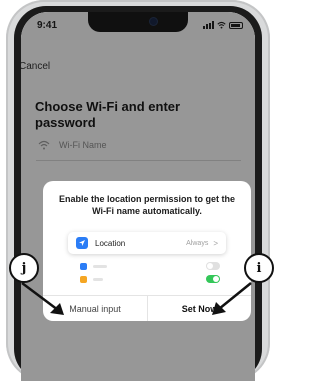 The width and height of the screenshot is (320, 381). Describe the element at coordinates (199, 308) in the screenshot. I see `set-now-button: Set Now` at that location.